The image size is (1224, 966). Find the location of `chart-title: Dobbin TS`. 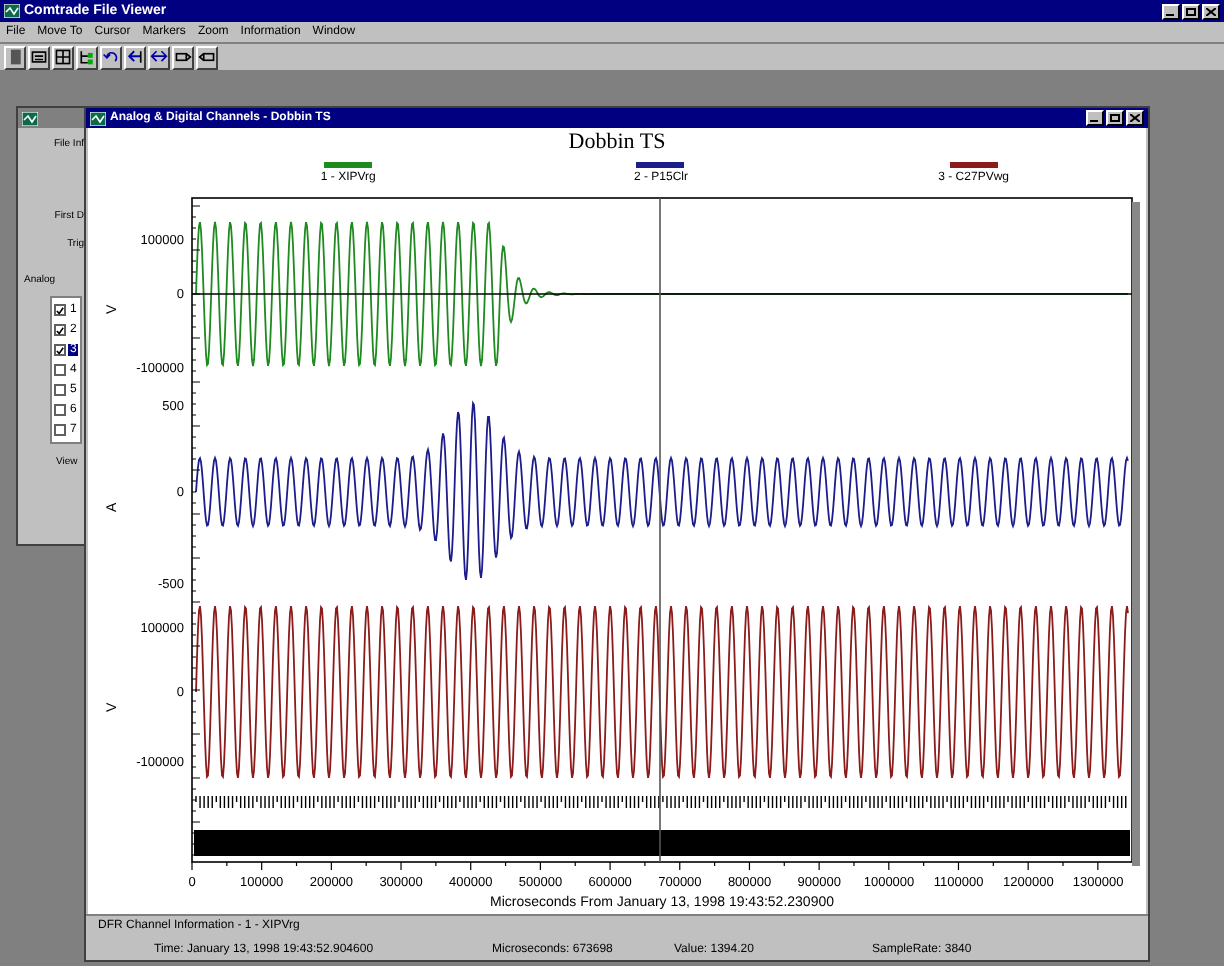

chart-title: Dobbin TS is located at coordinates (617, 142).